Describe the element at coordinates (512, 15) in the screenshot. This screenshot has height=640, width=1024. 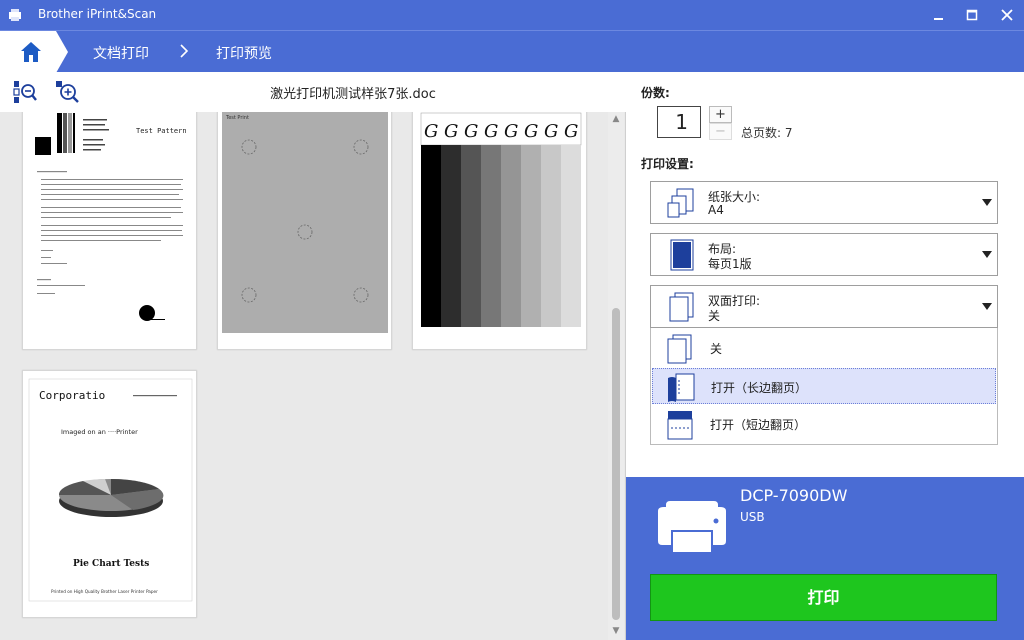
I see `title-bar: Brother iPrint&Scan` at that location.